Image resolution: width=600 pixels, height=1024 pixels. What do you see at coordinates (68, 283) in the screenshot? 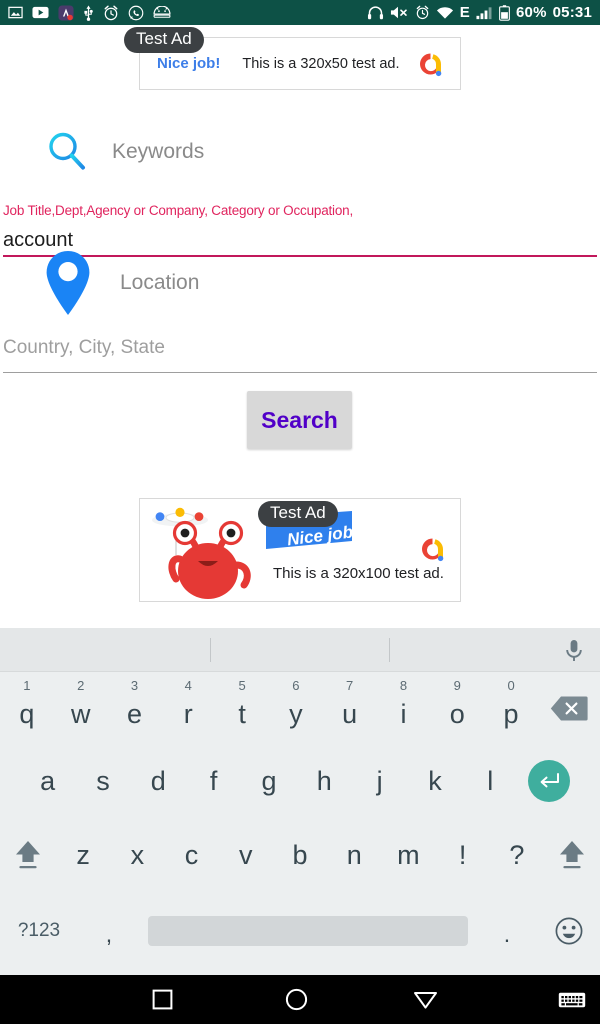
I see `map-pin-icon` at bounding box center [68, 283].